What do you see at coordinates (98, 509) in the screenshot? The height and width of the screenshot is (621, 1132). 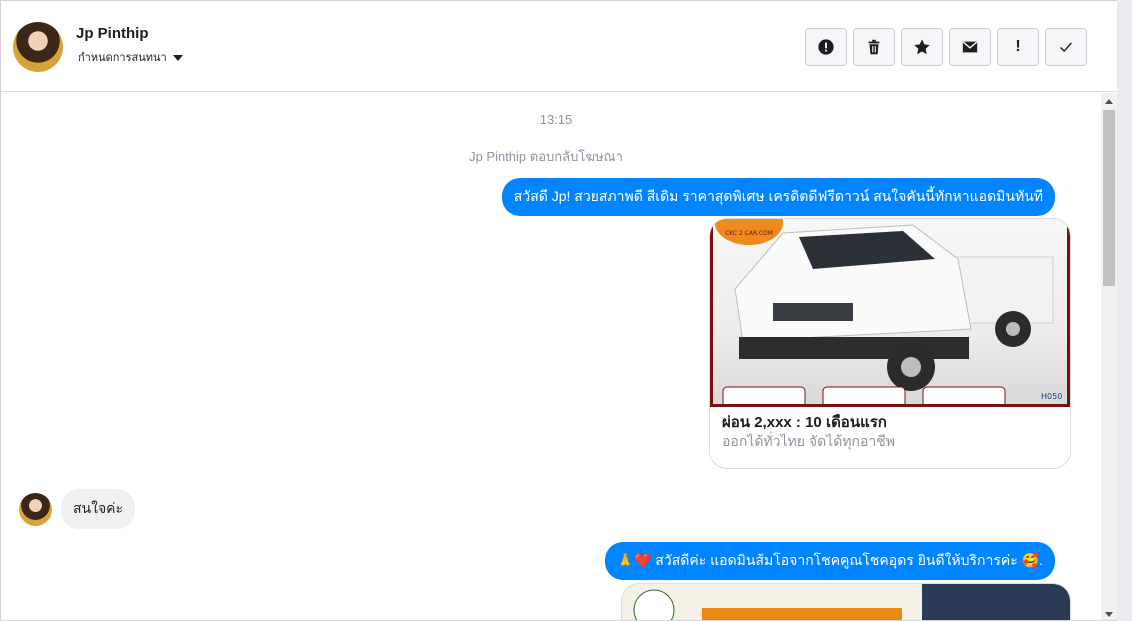 I see `incoming-message-bubble: สนใจค่ะ` at bounding box center [98, 509].